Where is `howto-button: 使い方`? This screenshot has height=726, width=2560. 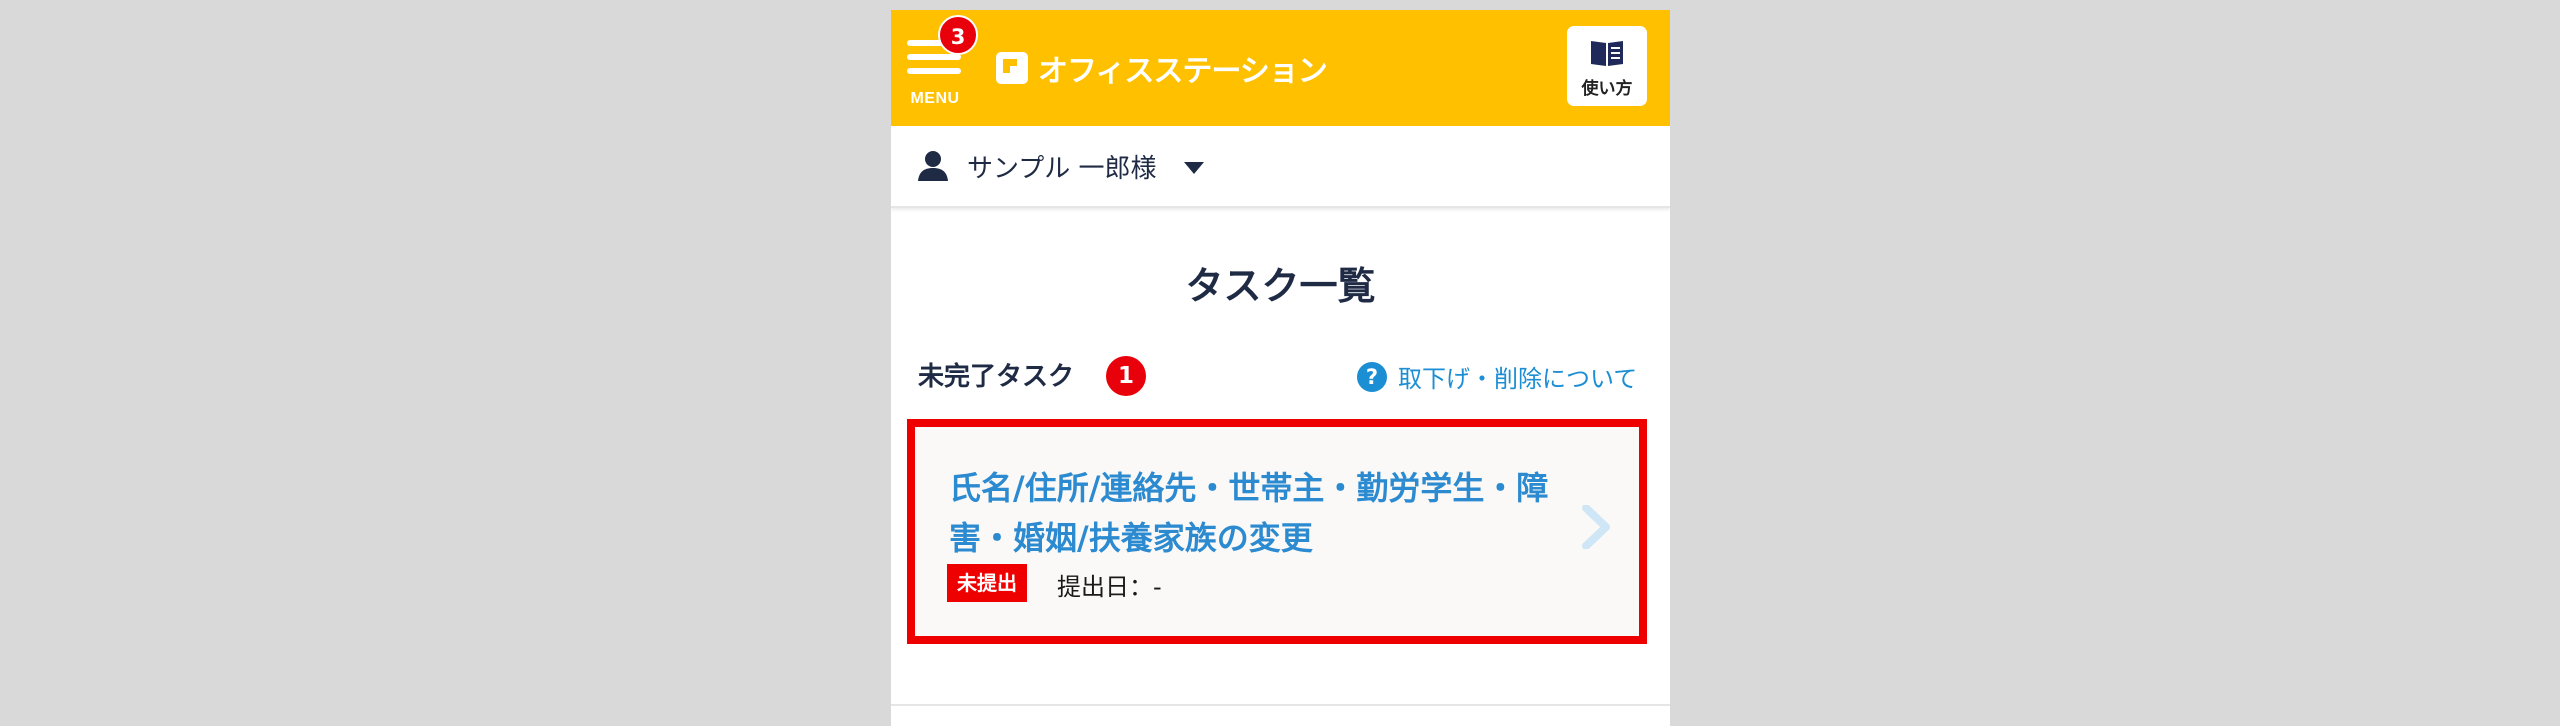
howto-button: 使い方 is located at coordinates (1607, 66).